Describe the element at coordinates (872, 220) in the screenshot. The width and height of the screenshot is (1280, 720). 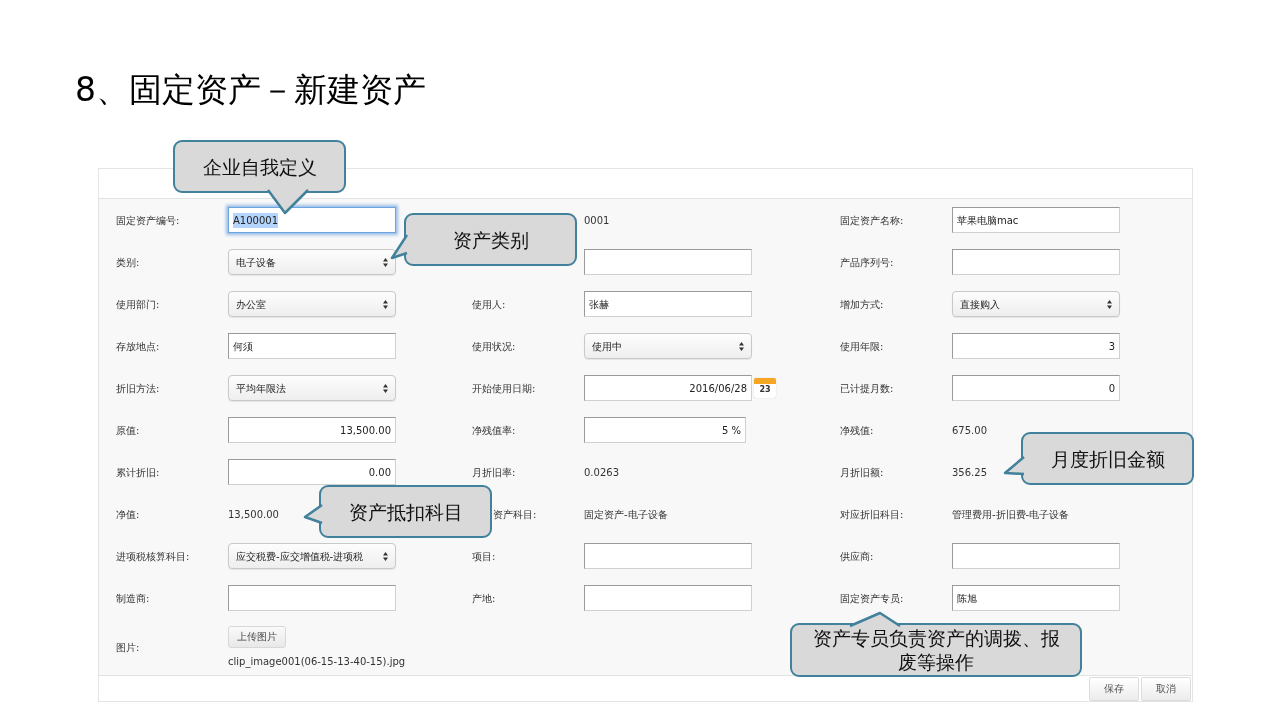
I see `field-label: 固定资产名称:` at that location.